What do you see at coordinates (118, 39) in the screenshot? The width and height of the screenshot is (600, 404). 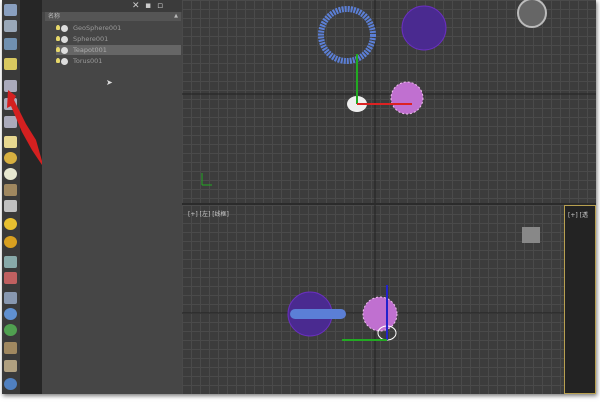 I see `list-item-sphere: Sphere001` at bounding box center [118, 39].